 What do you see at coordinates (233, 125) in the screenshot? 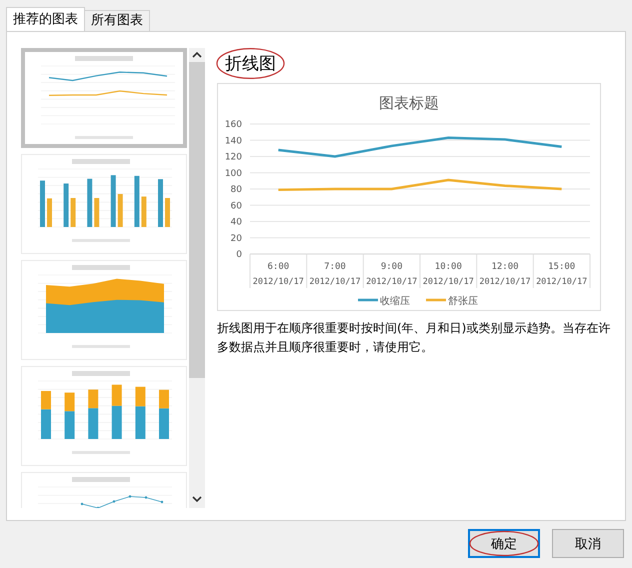
I see `y-tick-label: 160` at bounding box center [233, 125].